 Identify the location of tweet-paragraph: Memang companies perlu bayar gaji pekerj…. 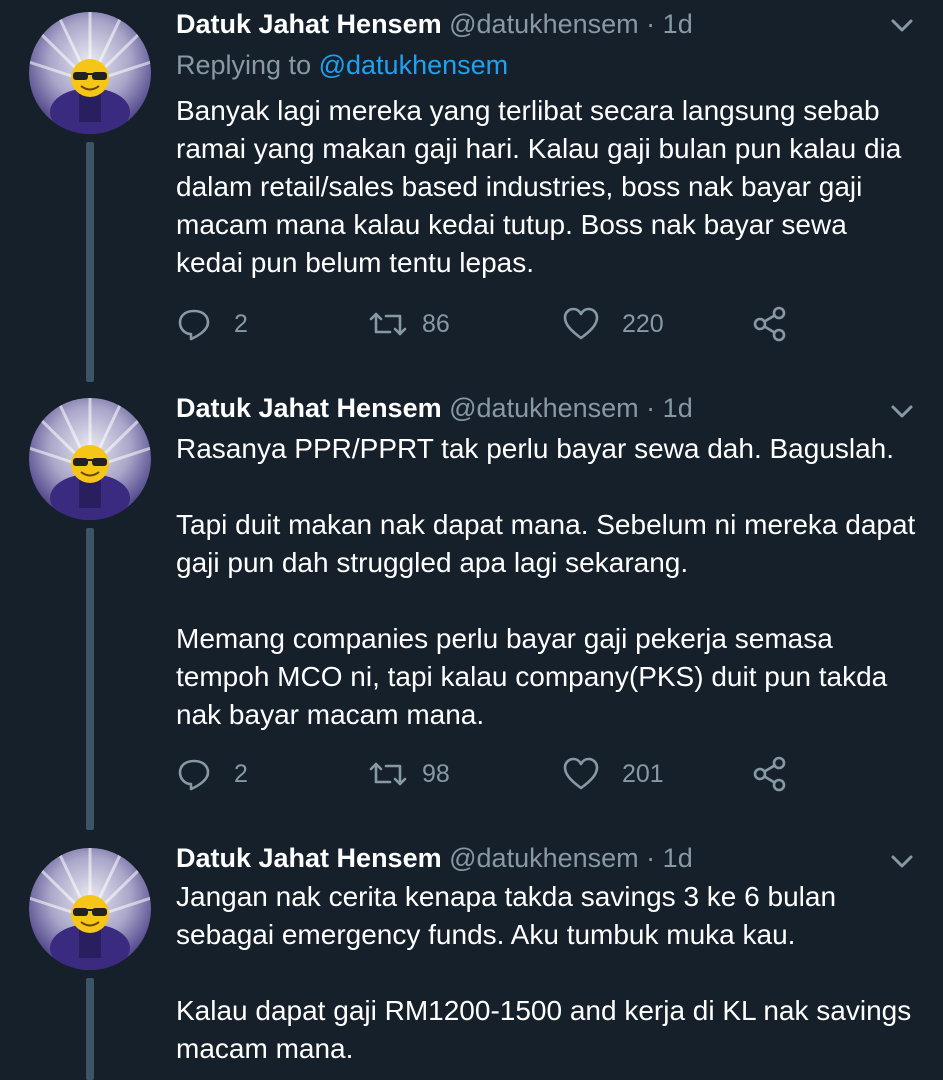
(532, 676).